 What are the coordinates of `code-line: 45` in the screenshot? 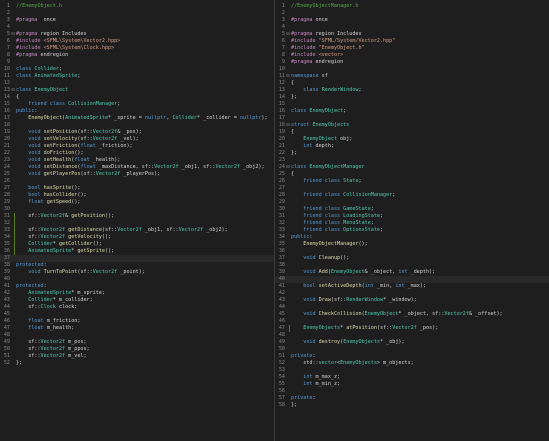 It's located at (137, 314).